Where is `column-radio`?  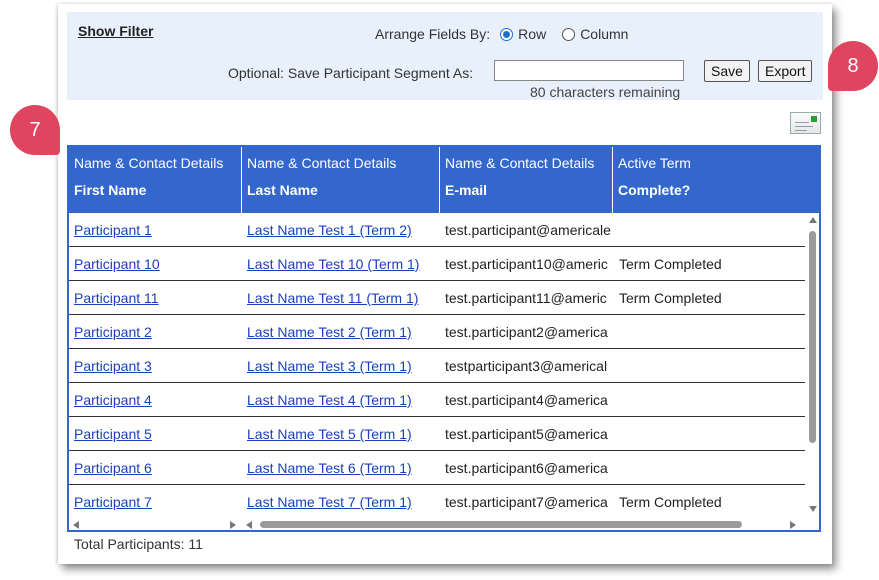 column-radio is located at coordinates (569, 34).